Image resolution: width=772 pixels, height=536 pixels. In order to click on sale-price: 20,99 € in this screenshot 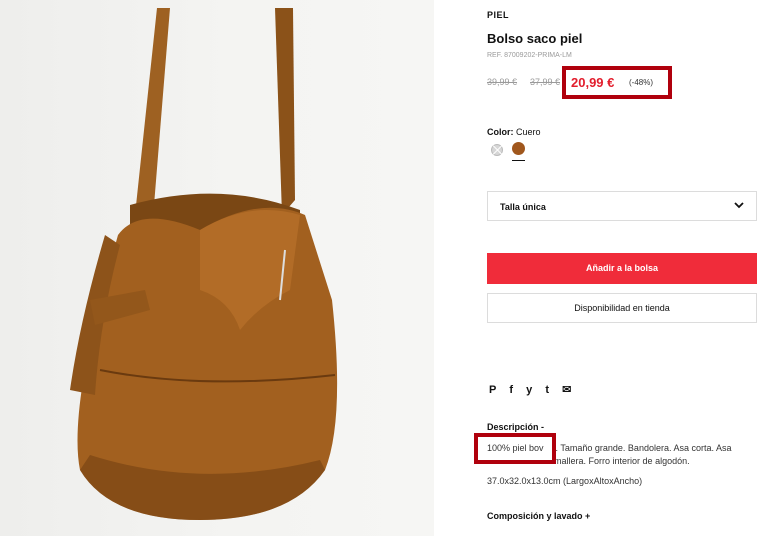, I will do `click(593, 82)`.